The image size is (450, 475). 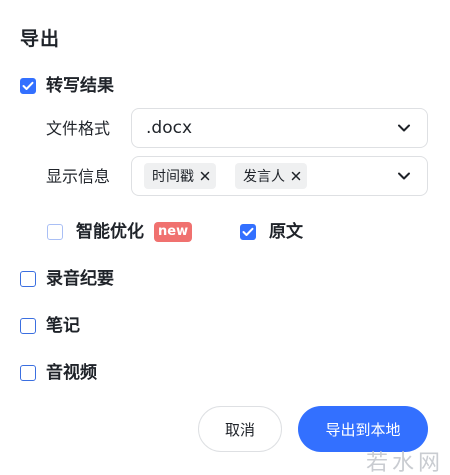 I want to click on tag-speaker: 发言人, so click(x=271, y=176).